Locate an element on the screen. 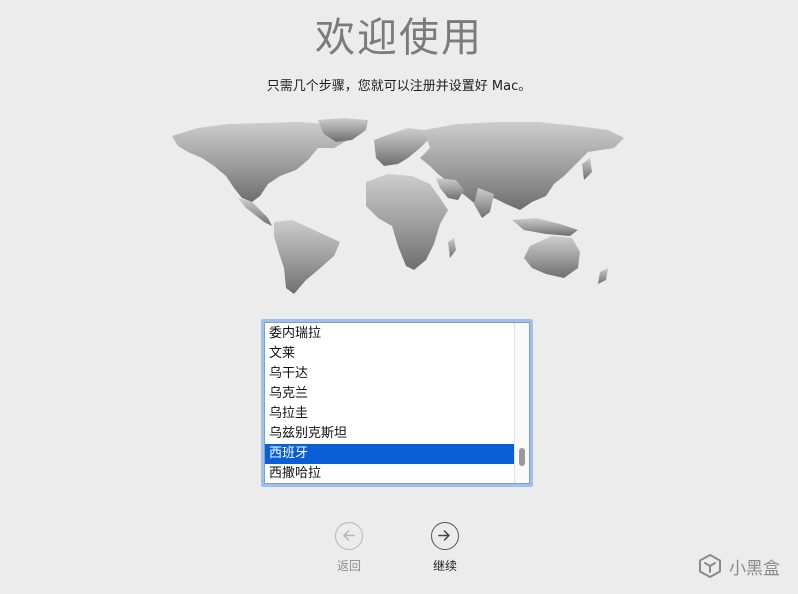 The image size is (798, 594). list-item-uganda: 乌干达 is located at coordinates (391, 374).